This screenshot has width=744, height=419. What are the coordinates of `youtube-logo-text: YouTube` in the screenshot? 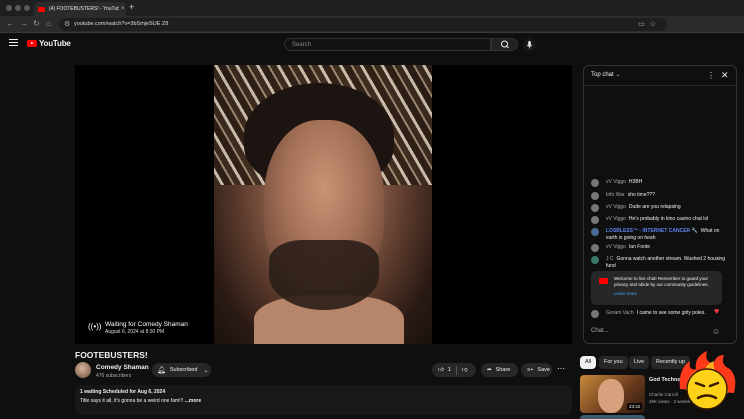 It's located at (55, 43).